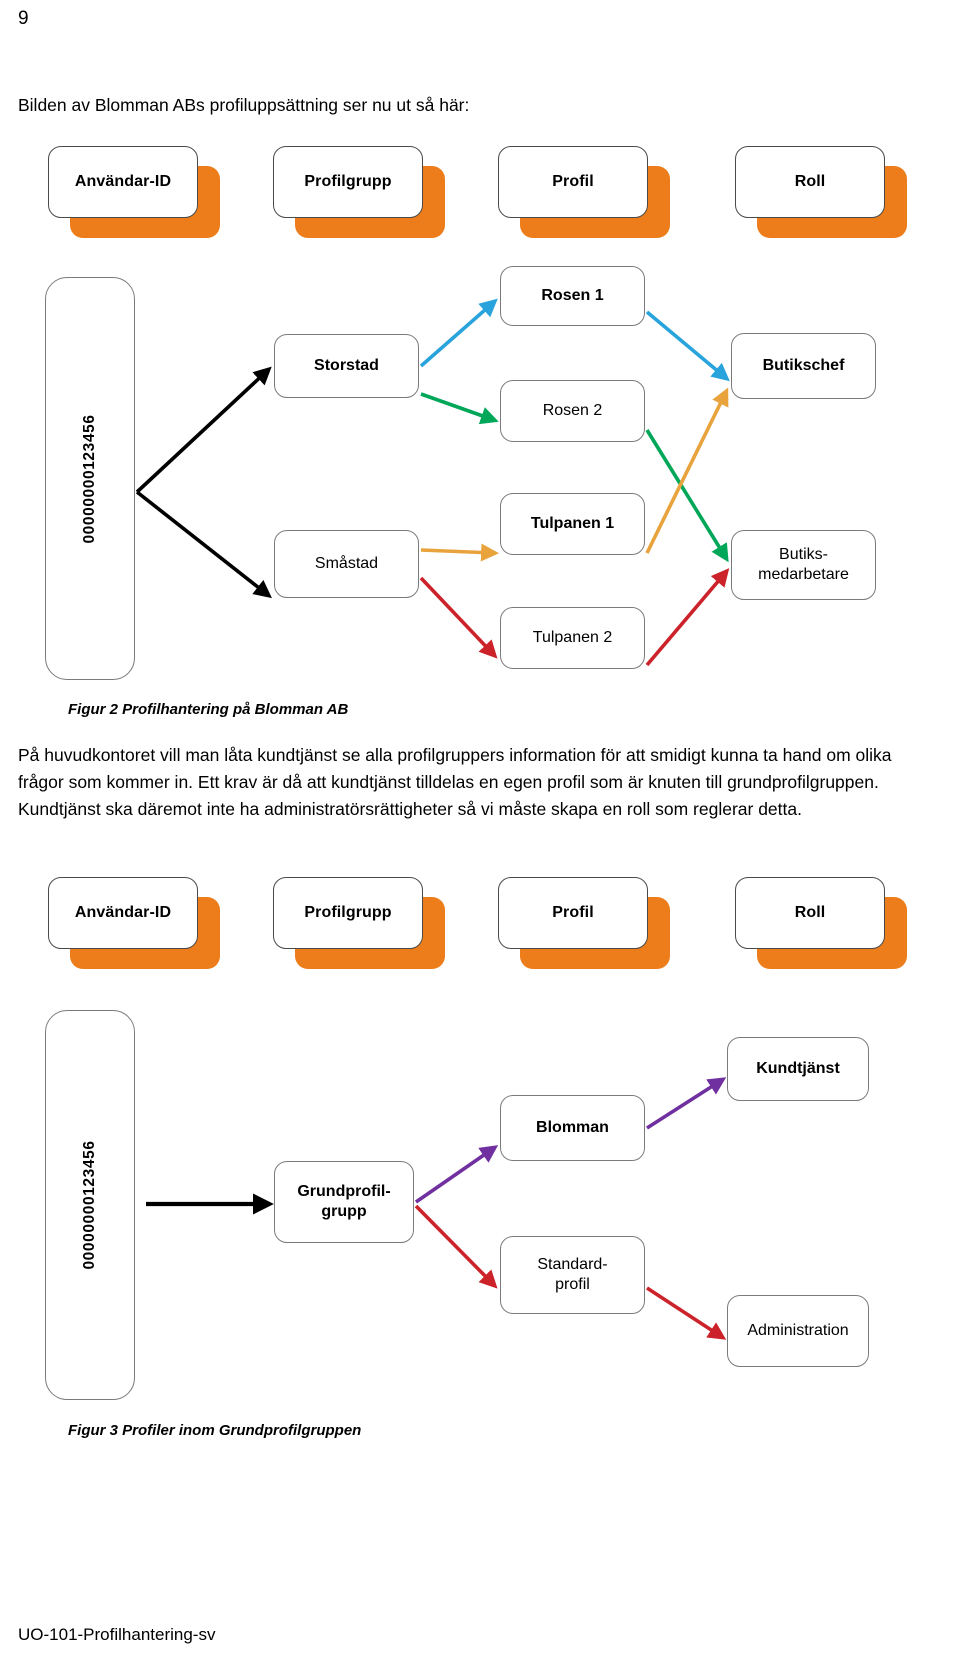 This screenshot has height=1666, width=960. I want to click on header-card-profilgrupp: Profilgrupp, so click(359, 192).